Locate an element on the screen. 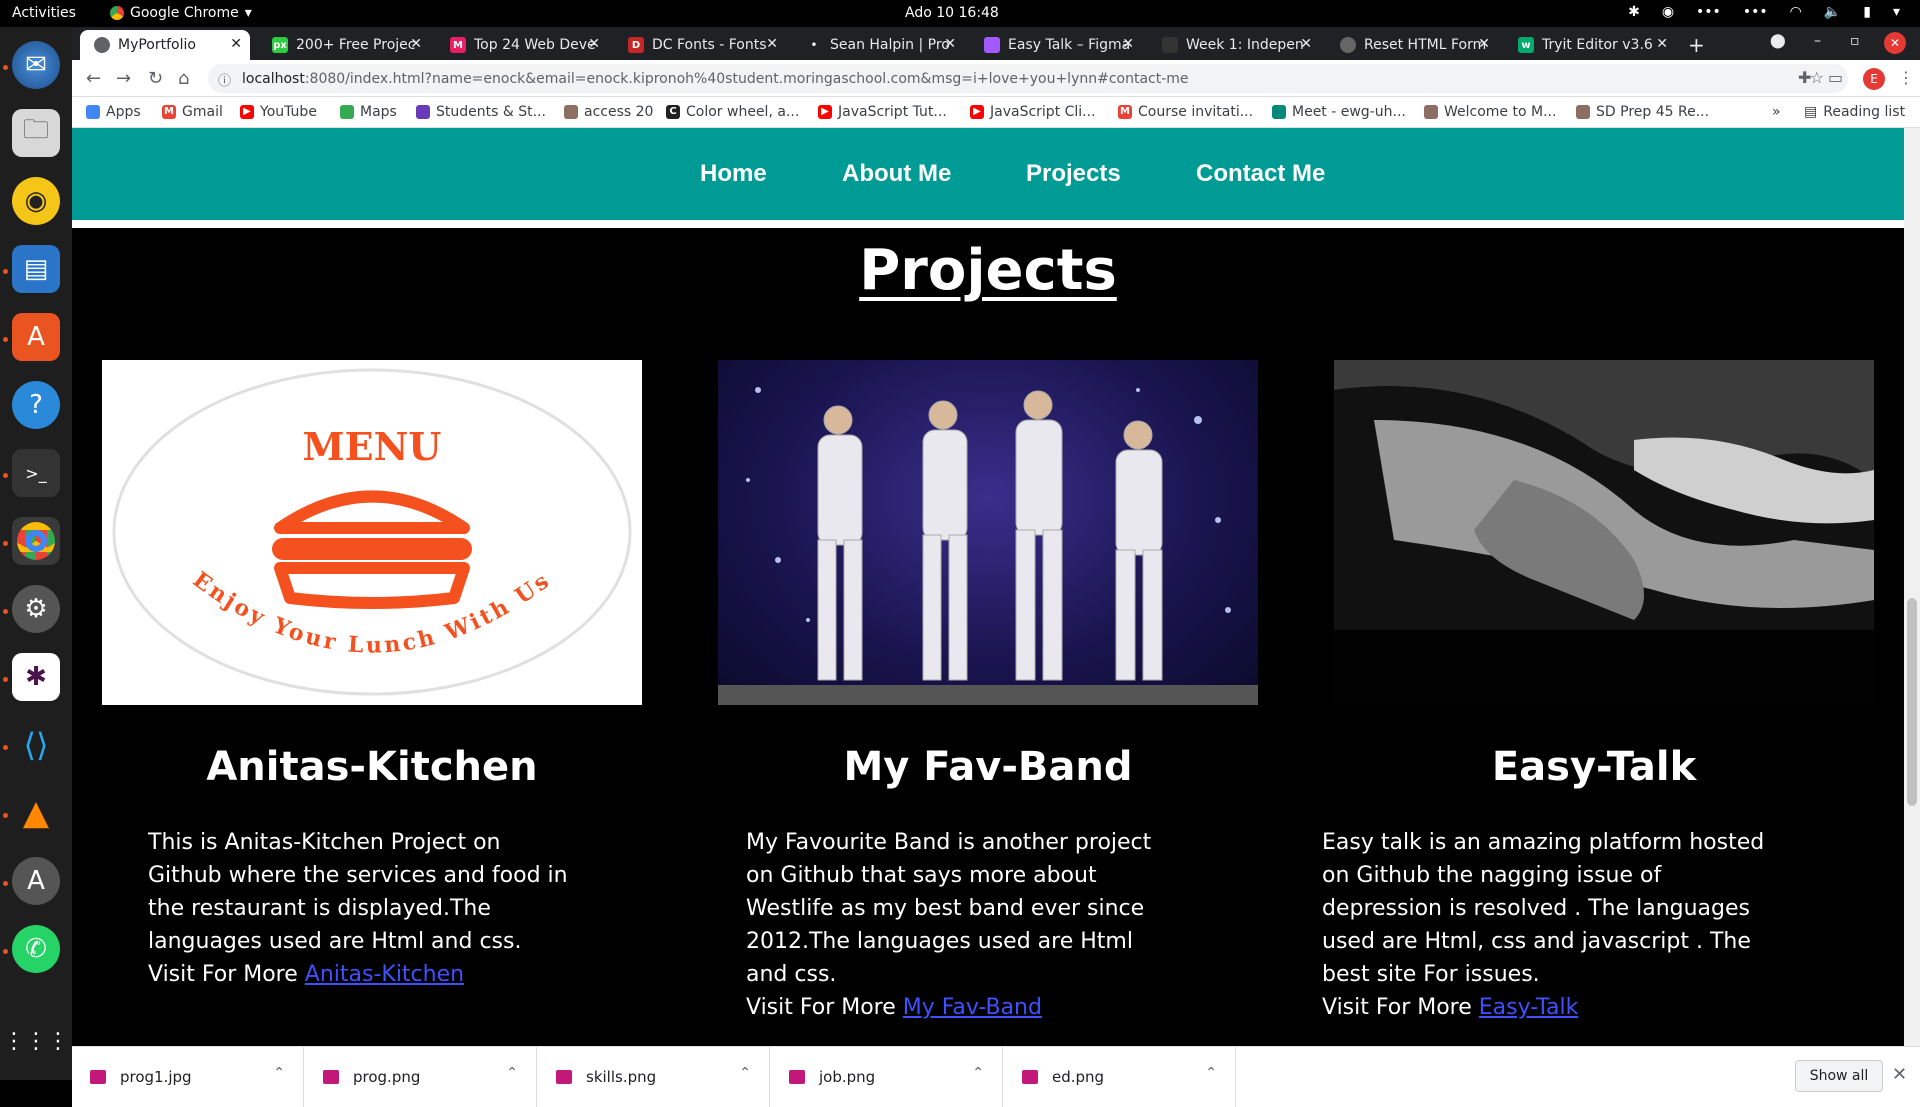  slack-icon: ✱ is located at coordinates (36, 677).